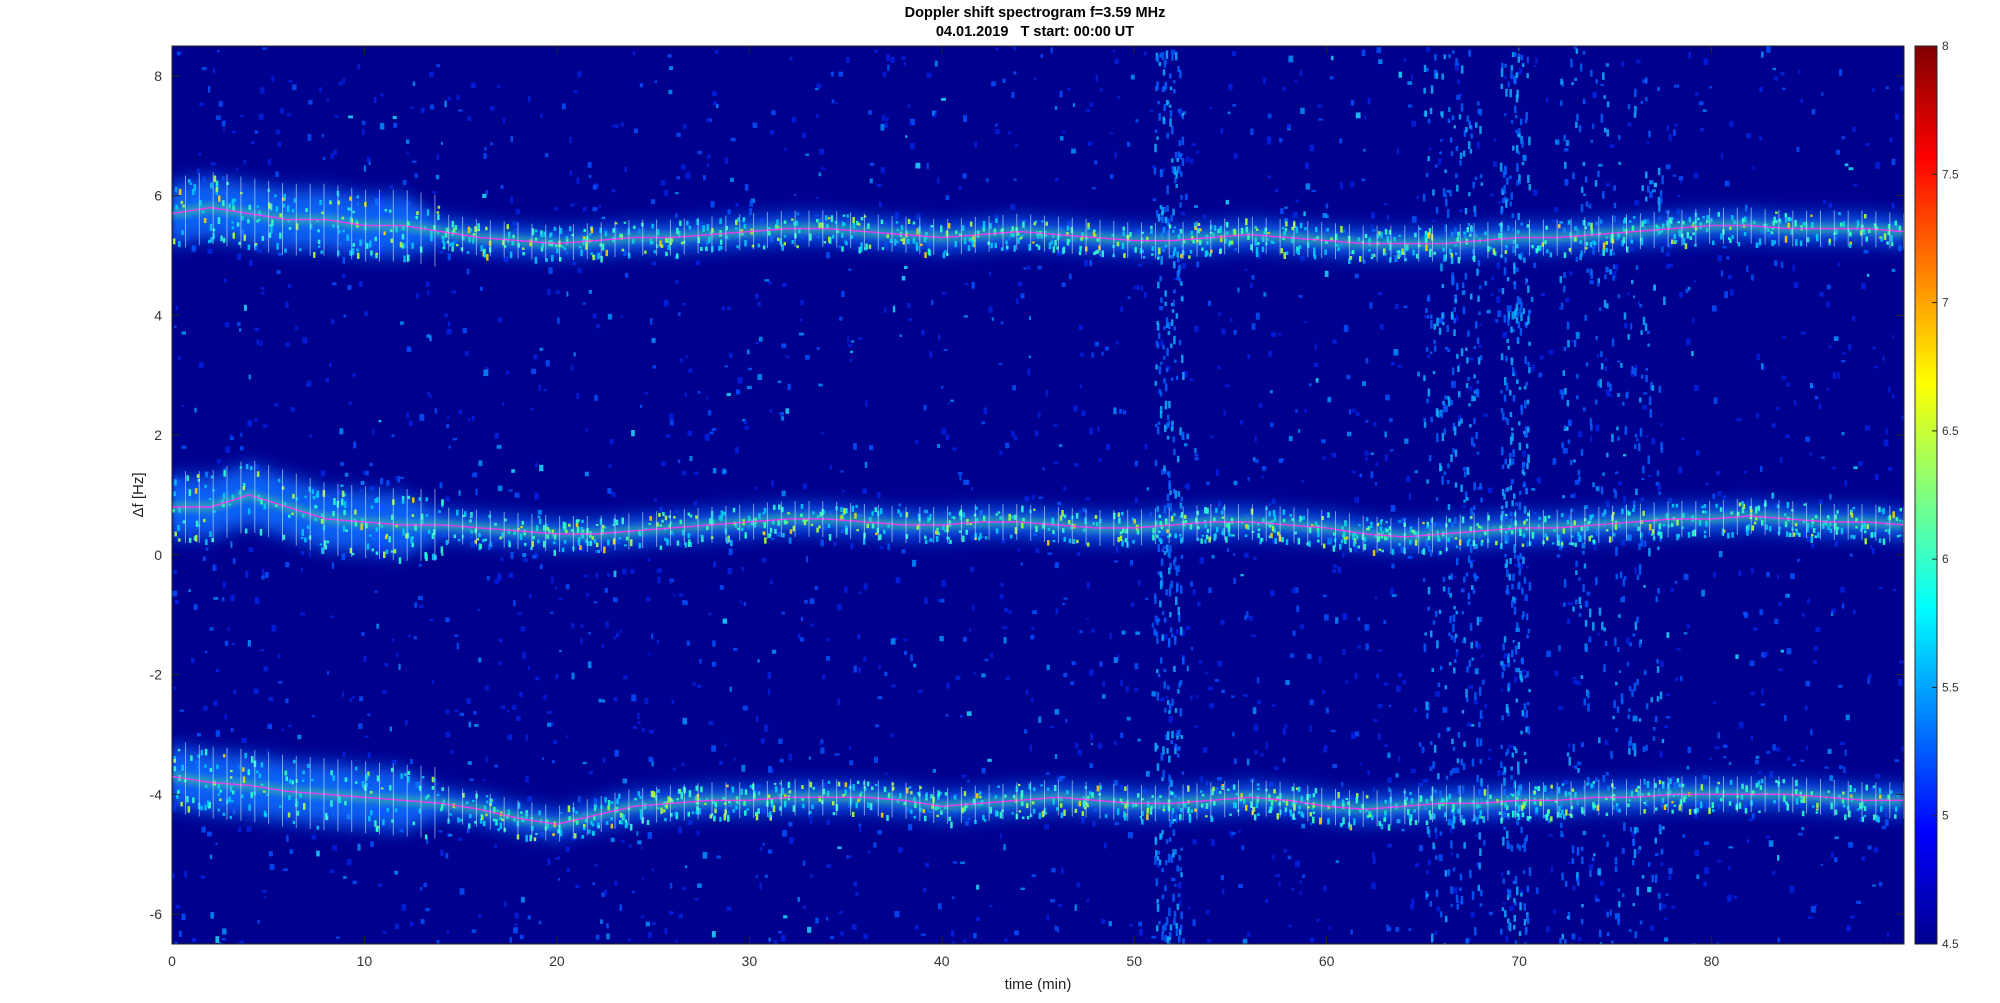 This screenshot has height=1003, width=2000. I want to click on x-tick-label: 50, so click(1134, 961).